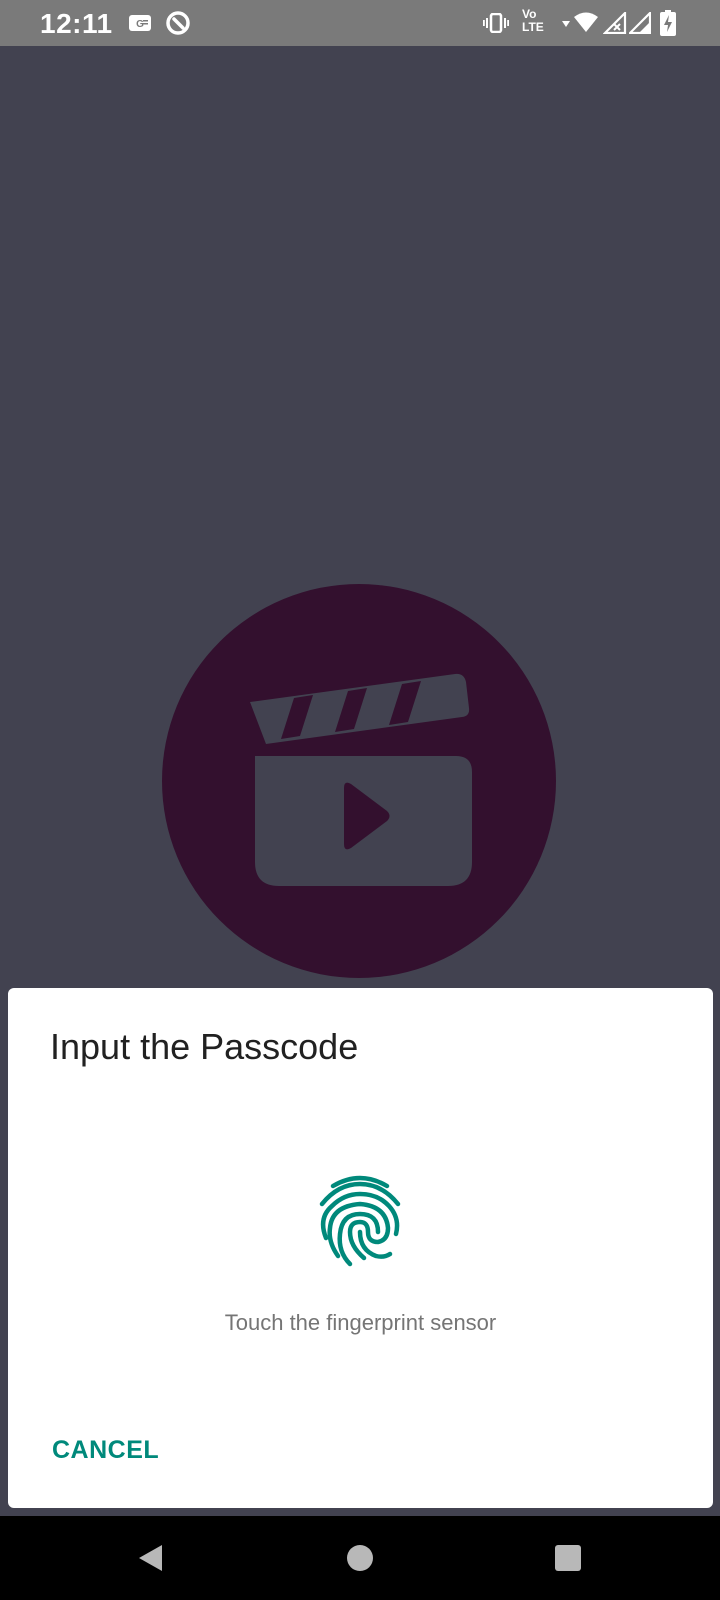  Describe the element at coordinates (360, 1221) in the screenshot. I see `fingerprint-icon` at that location.